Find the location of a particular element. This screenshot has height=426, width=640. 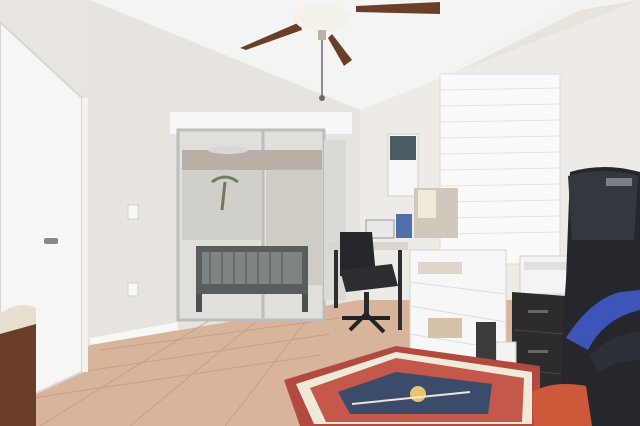

red-bag is located at coordinates (562, 405).